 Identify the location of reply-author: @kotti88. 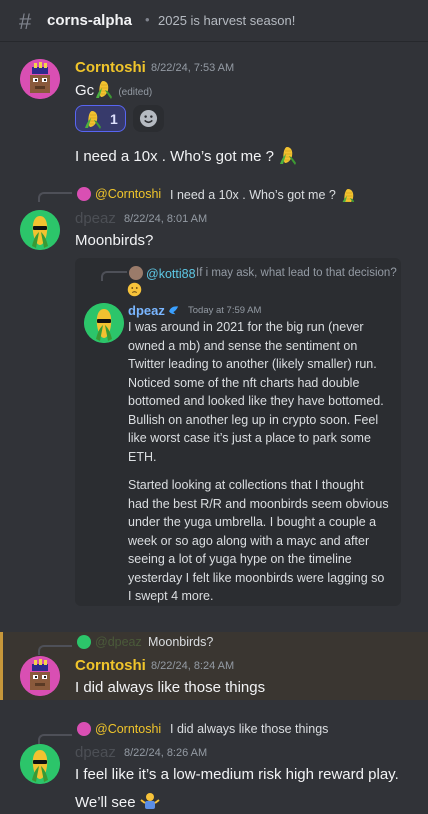
(171, 274).